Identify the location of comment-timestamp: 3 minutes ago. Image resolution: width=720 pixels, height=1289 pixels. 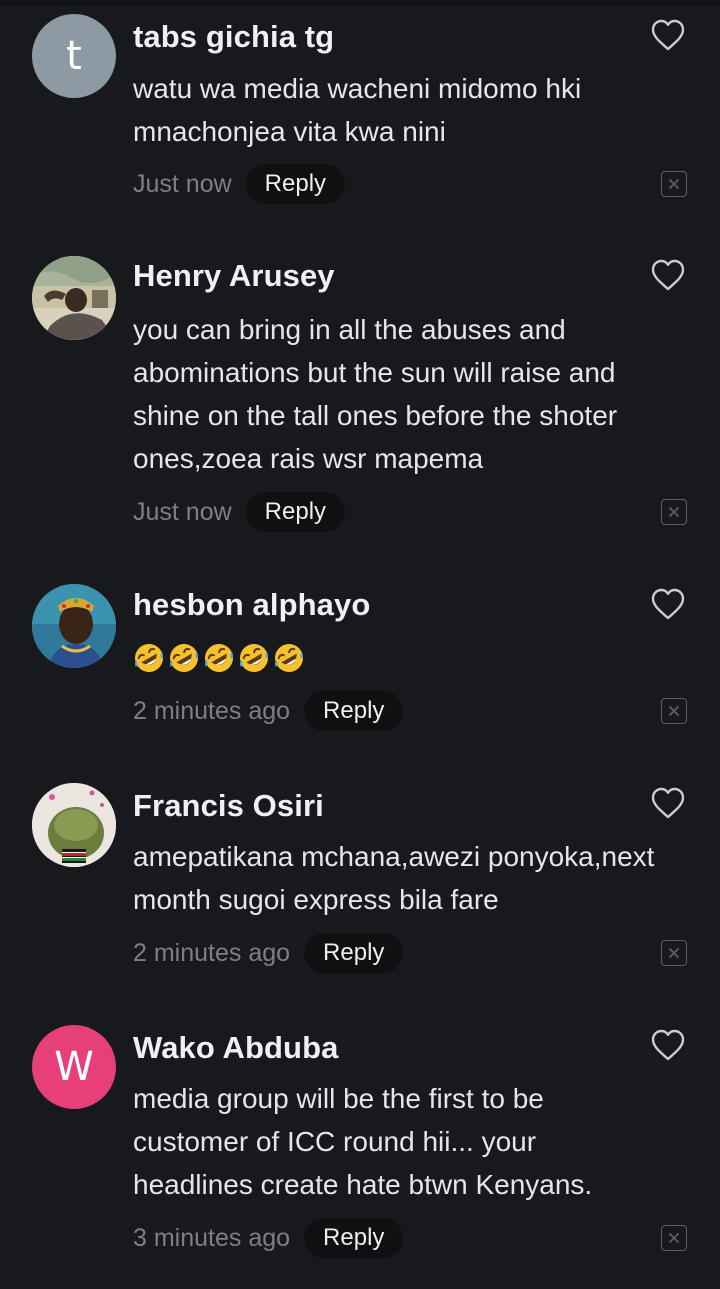
(212, 1237).